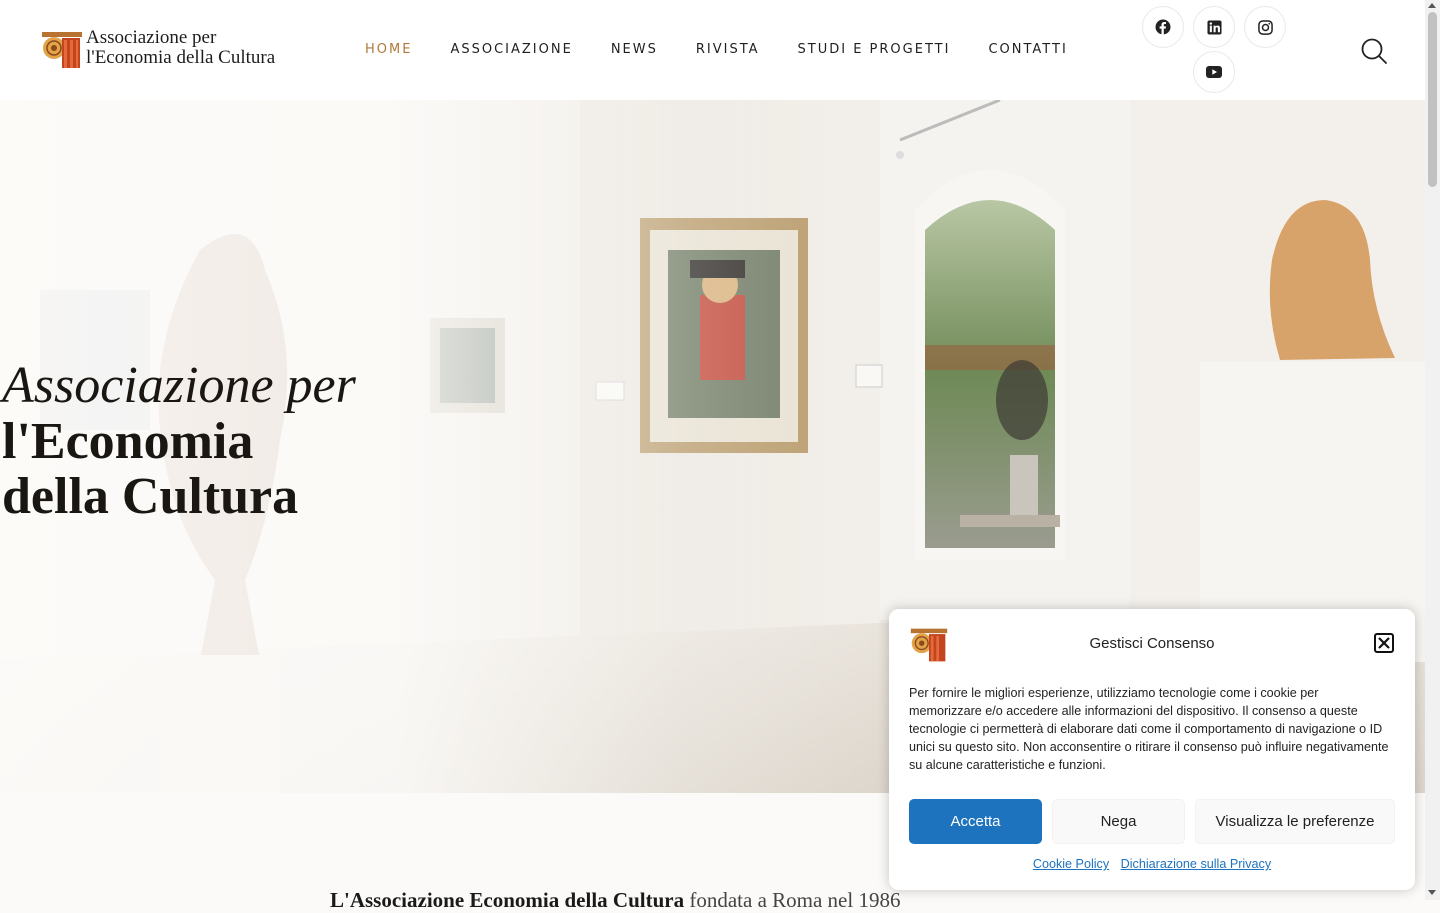 The height and width of the screenshot is (913, 1440). What do you see at coordinates (151, 37) in the screenshot?
I see `logo-line-1: Associazione per` at bounding box center [151, 37].